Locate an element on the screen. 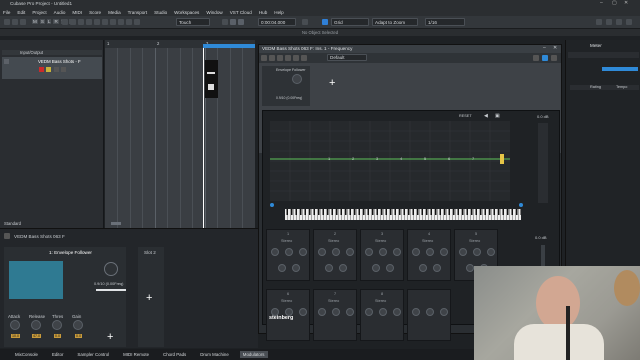 The height and width of the screenshot is (360, 640). mute-tool-icon is located at coordinates (113, 22).